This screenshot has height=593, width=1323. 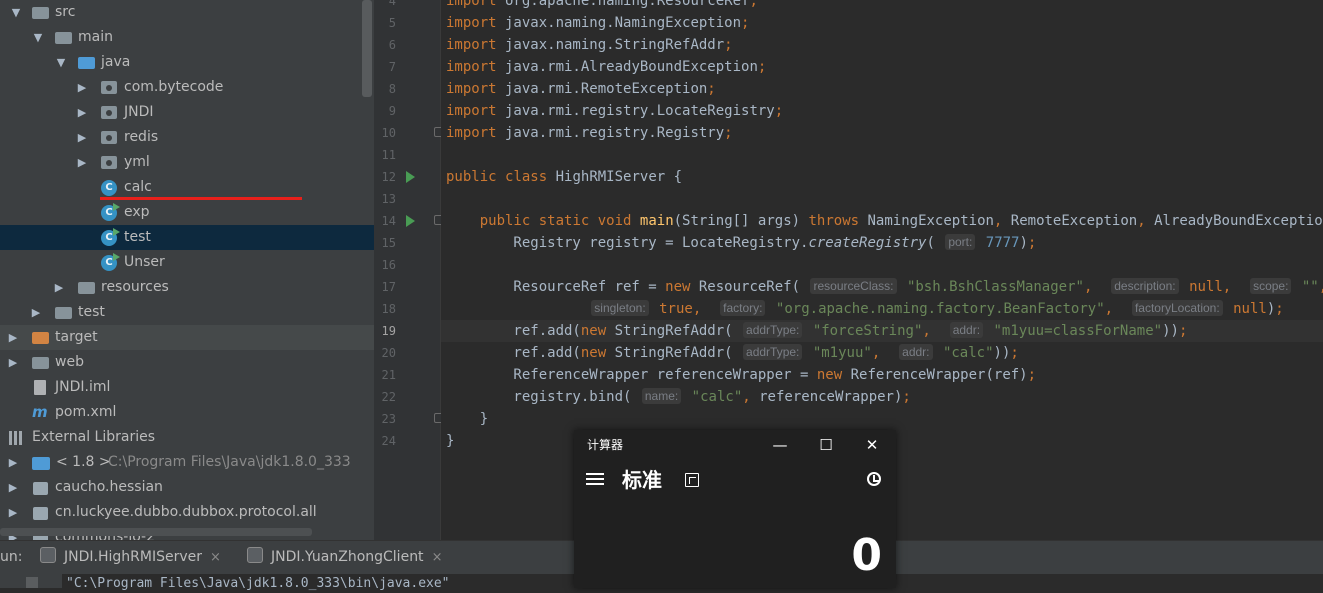 I want to click on tree-item-jndi-iml: JNDI.iml, so click(x=181, y=387).